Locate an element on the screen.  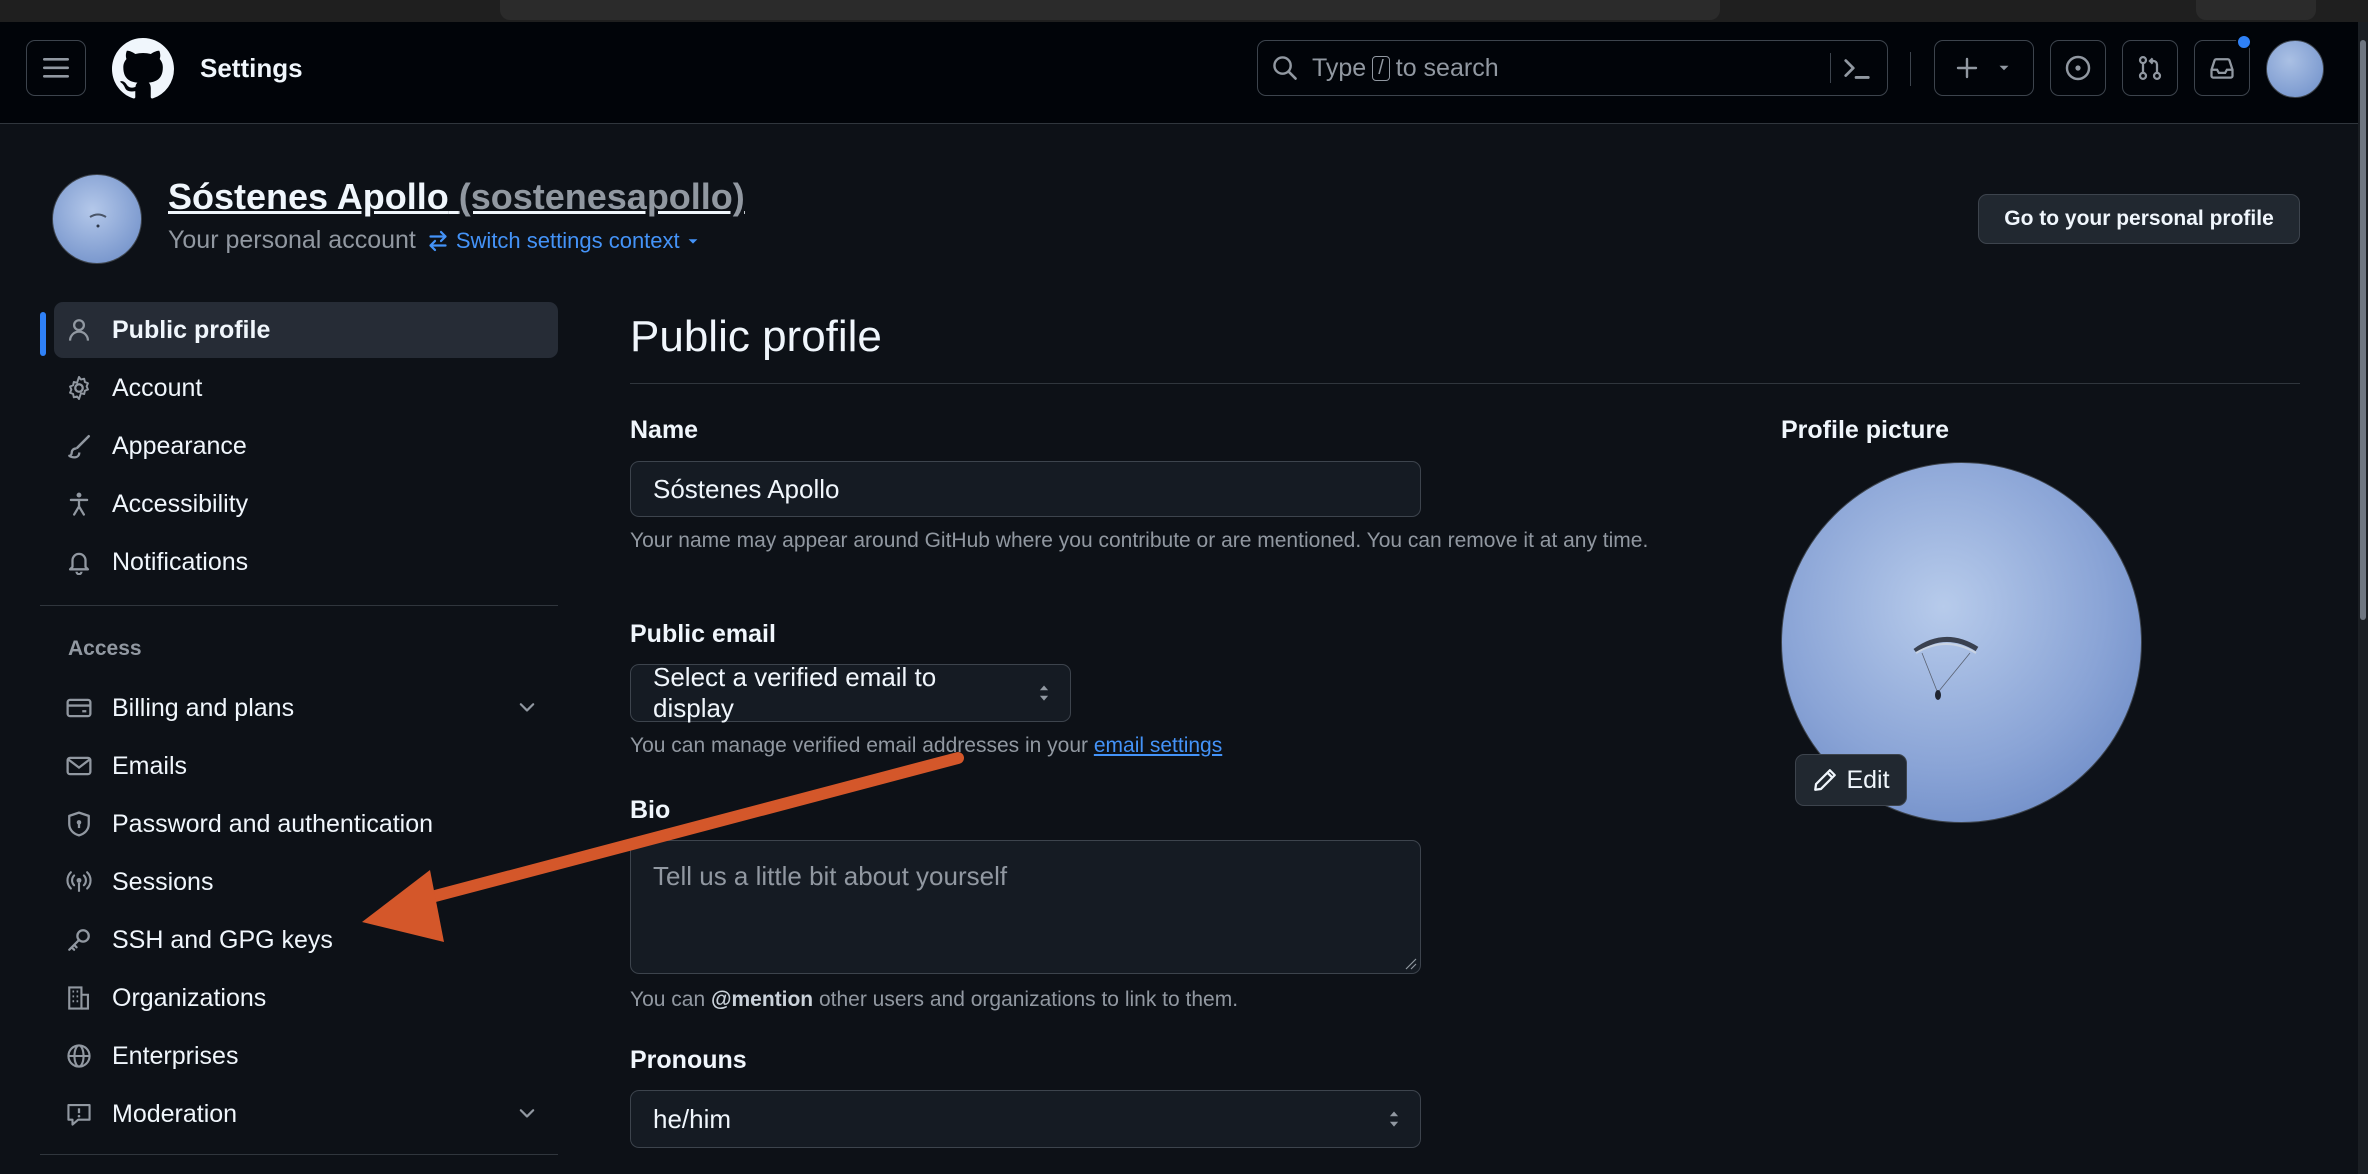
name-label: Name is located at coordinates (664, 430).